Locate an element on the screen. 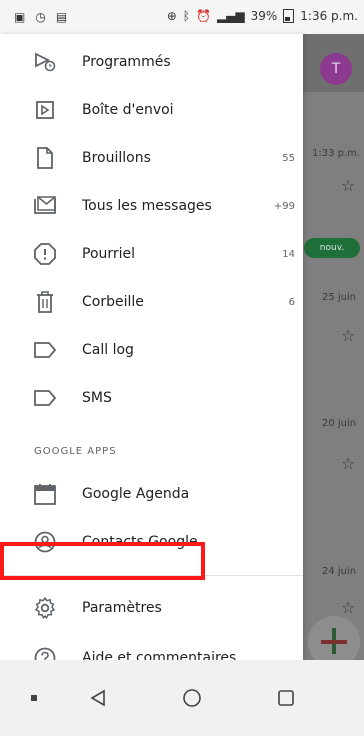 The width and height of the screenshot is (364, 736). alarm-icon: ◷ is located at coordinates (40, 17).